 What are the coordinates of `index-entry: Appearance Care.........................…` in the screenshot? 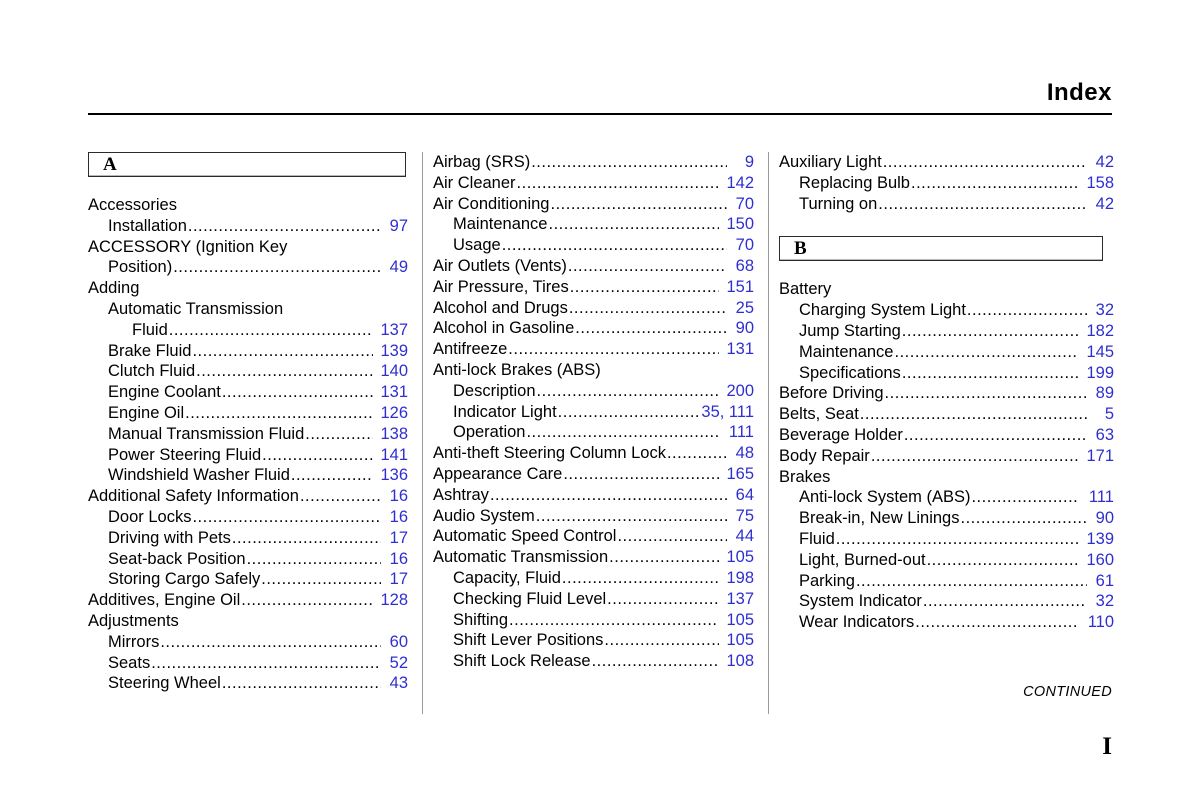 It's located at (593, 474).